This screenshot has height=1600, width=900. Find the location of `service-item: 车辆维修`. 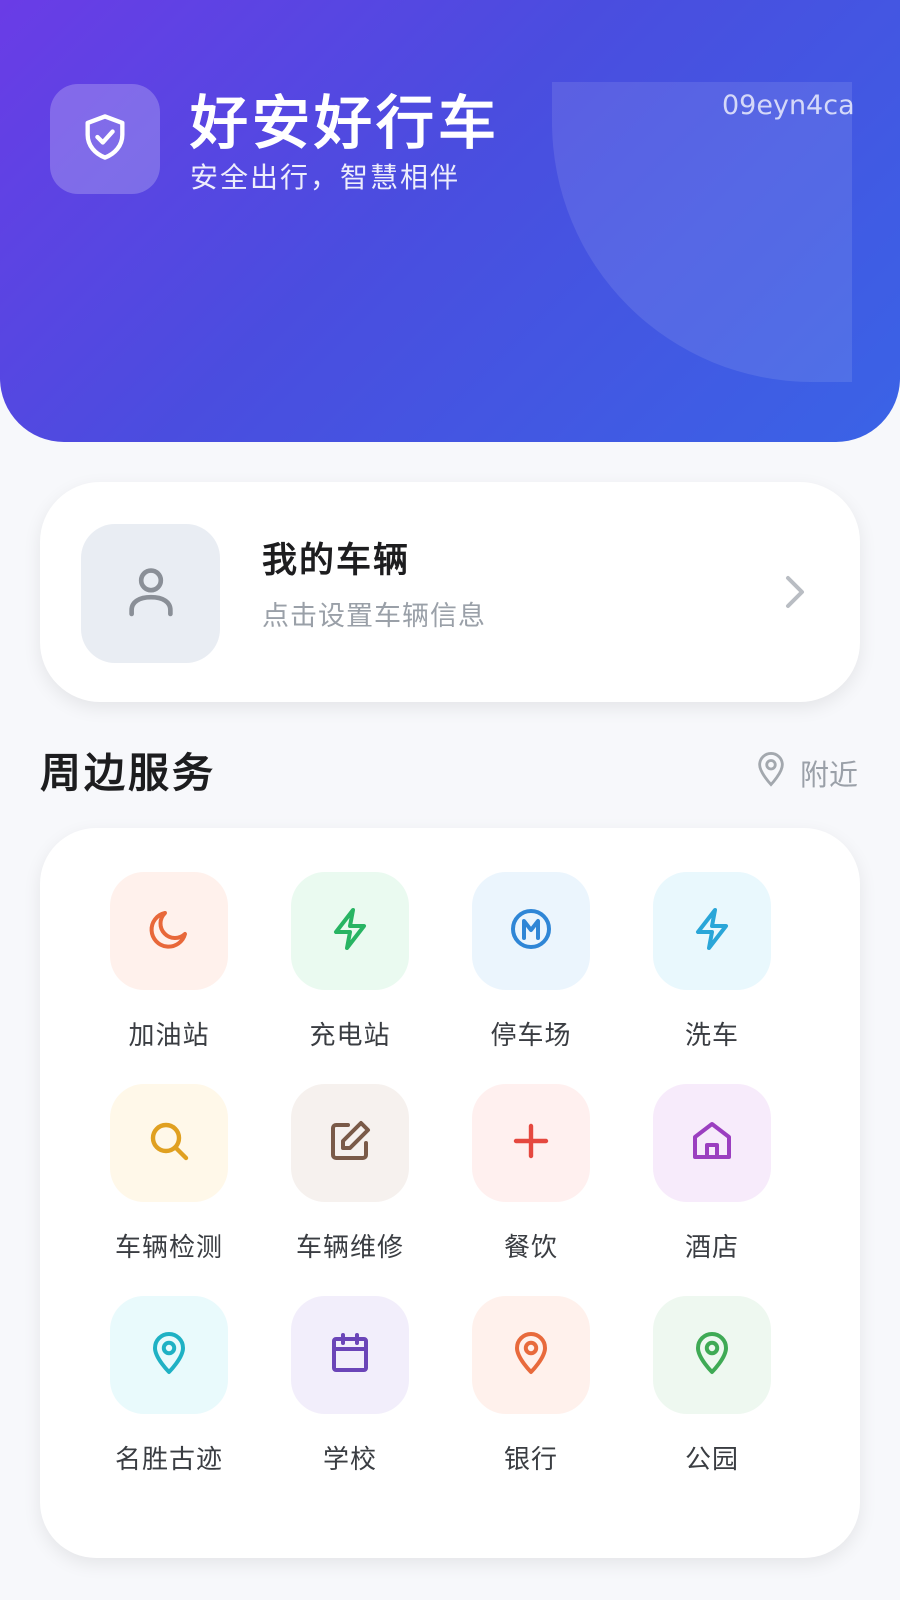

service-item: 车辆维修 is located at coordinates (350, 1189).